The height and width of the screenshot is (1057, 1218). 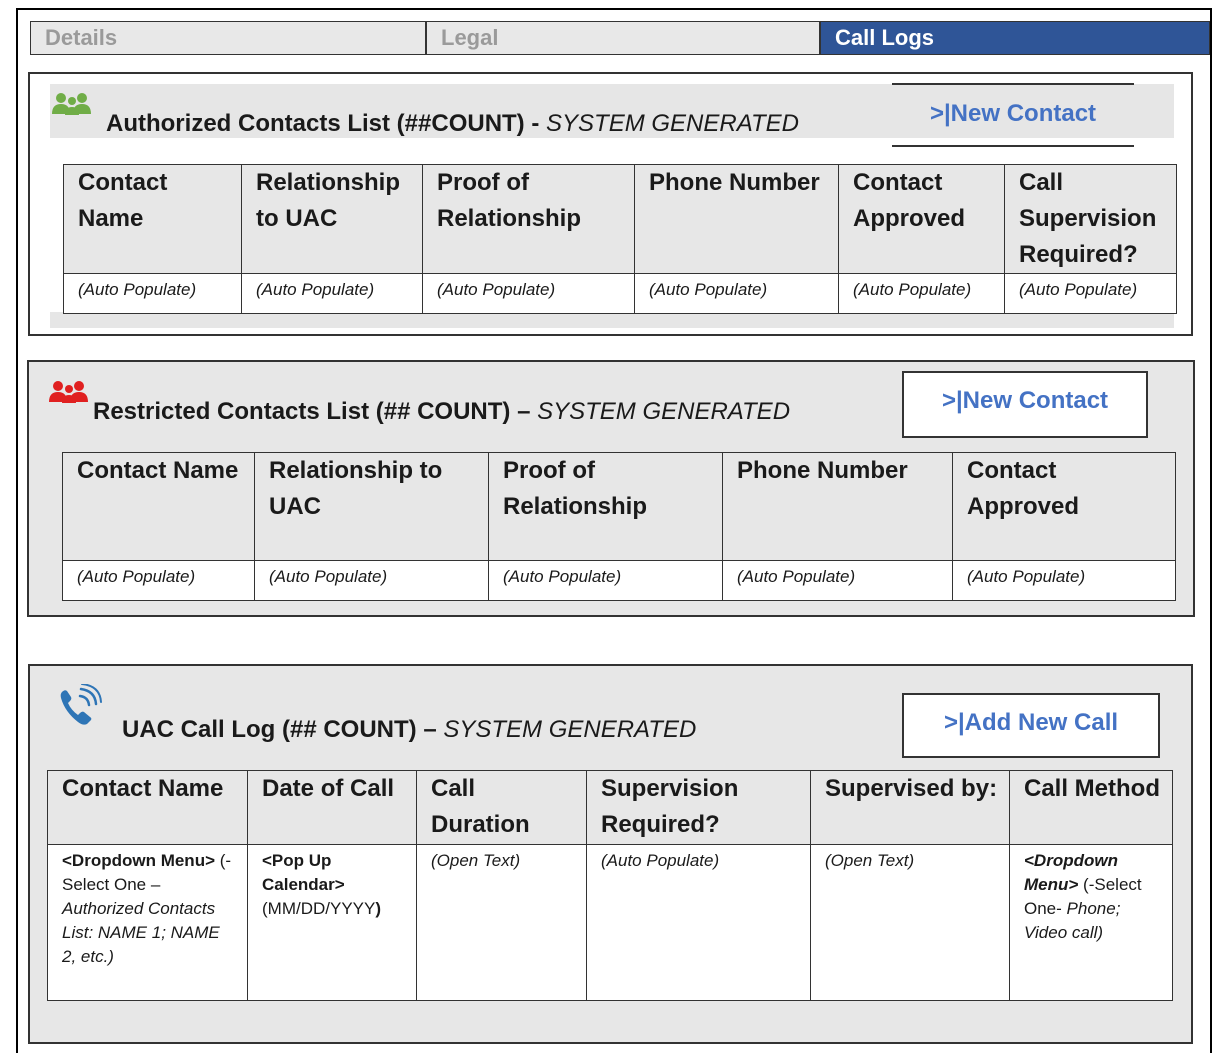 What do you see at coordinates (378, 908) in the screenshot?
I see `date-format-close: )` at bounding box center [378, 908].